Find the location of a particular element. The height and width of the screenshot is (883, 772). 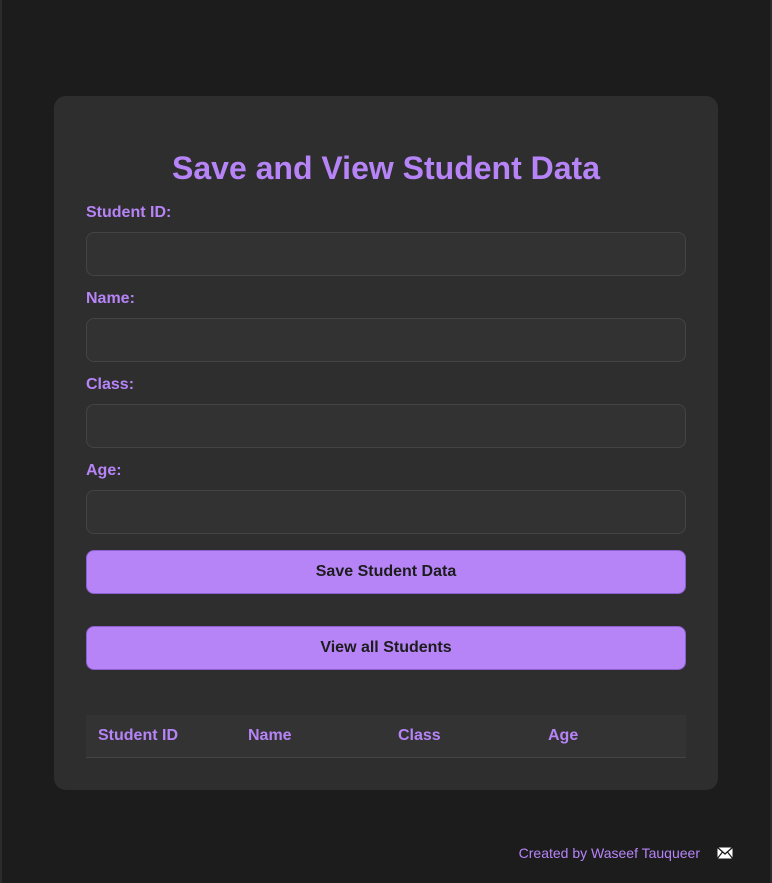

class-label: Class: is located at coordinates (110, 384).